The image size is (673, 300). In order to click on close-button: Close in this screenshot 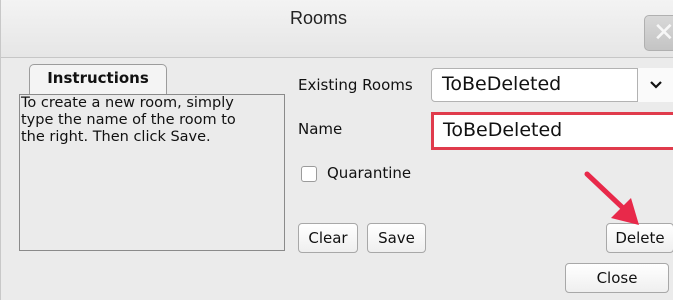, I will do `click(617, 278)`.